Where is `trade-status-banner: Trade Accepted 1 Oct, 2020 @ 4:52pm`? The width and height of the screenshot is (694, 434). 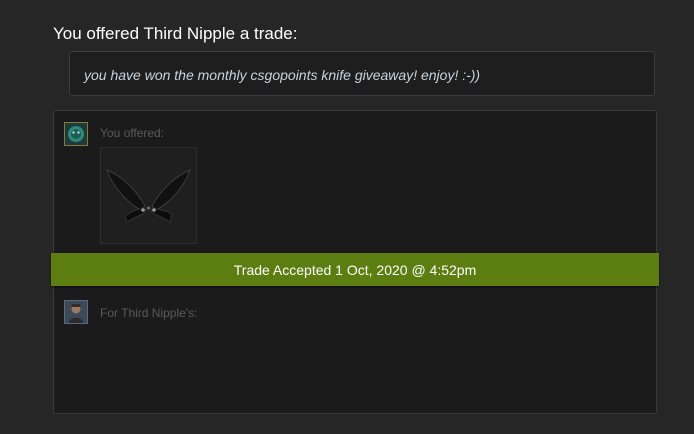
trade-status-banner: Trade Accepted 1 Oct, 2020 @ 4:52pm is located at coordinates (355, 269).